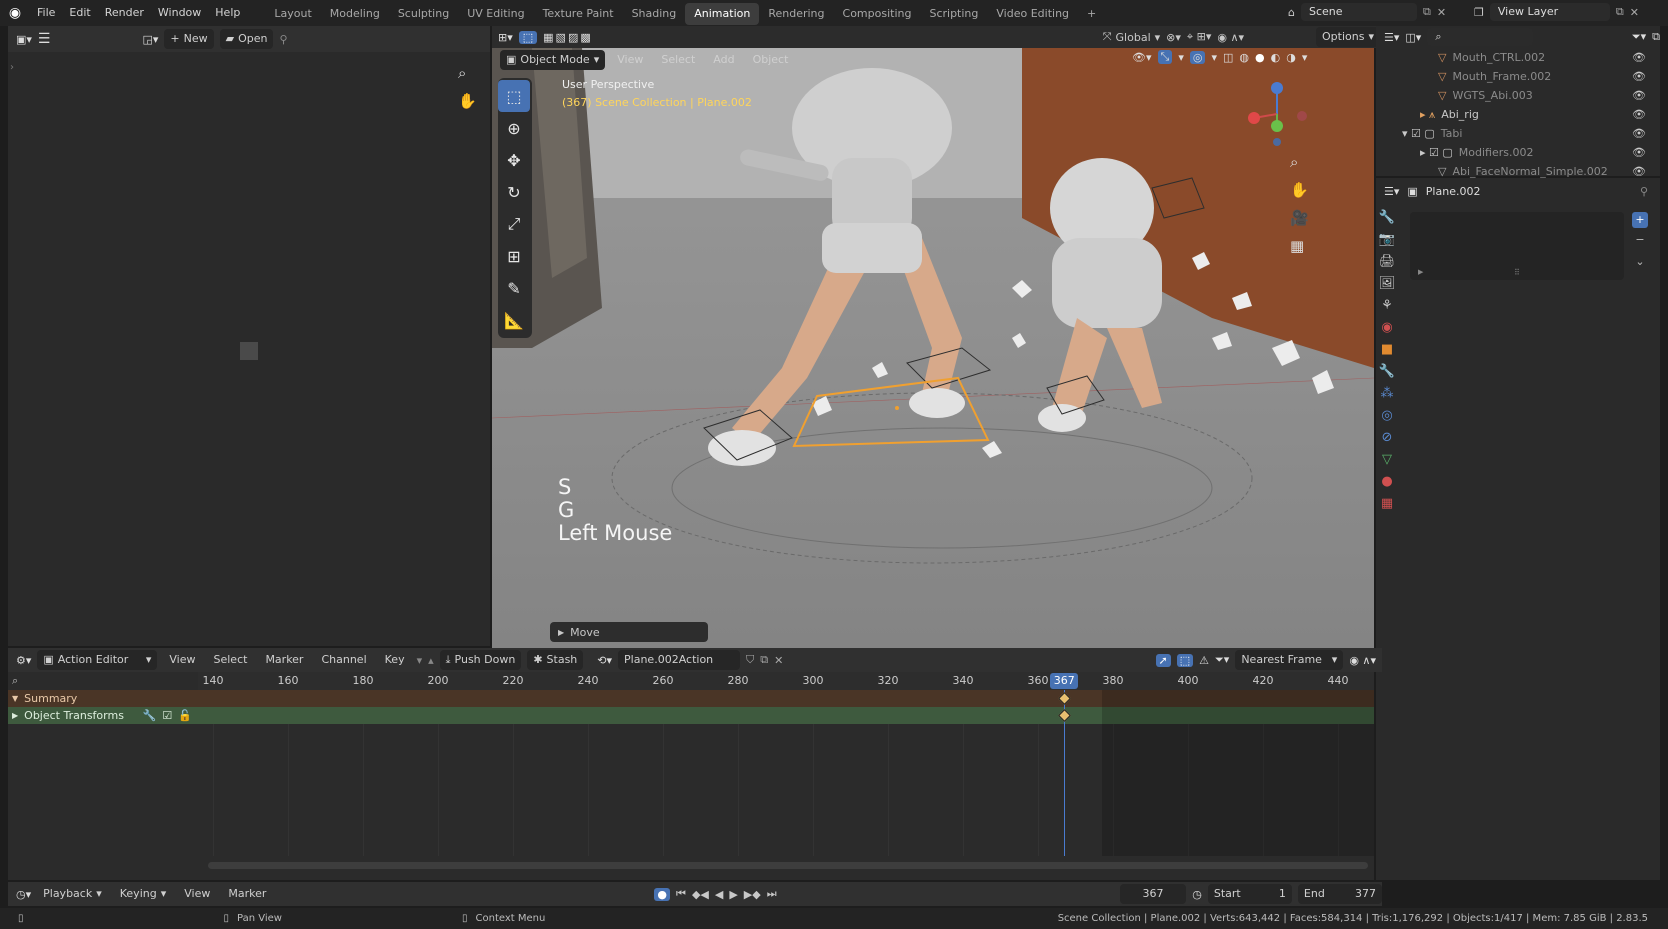 The image size is (1668, 929). Describe the element at coordinates (1387, 217) in the screenshot. I see `tool-tab-icon: 🔧` at that location.